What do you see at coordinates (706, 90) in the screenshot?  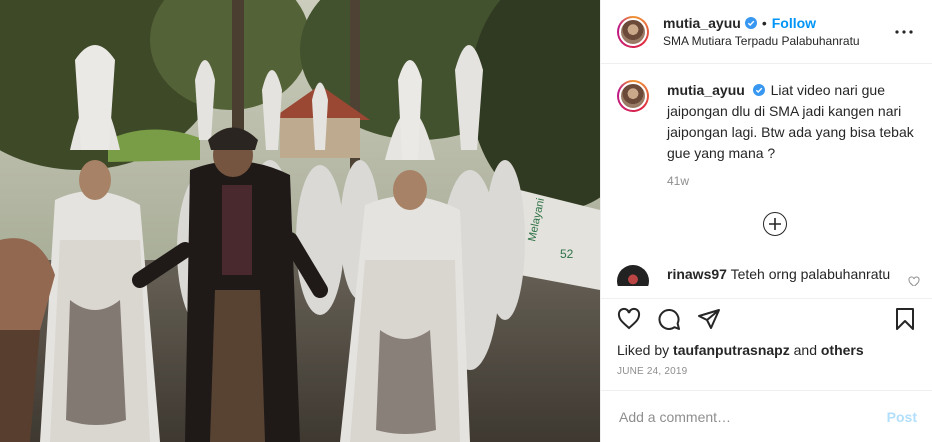 I see `caption-username: mutia_ayuu` at bounding box center [706, 90].